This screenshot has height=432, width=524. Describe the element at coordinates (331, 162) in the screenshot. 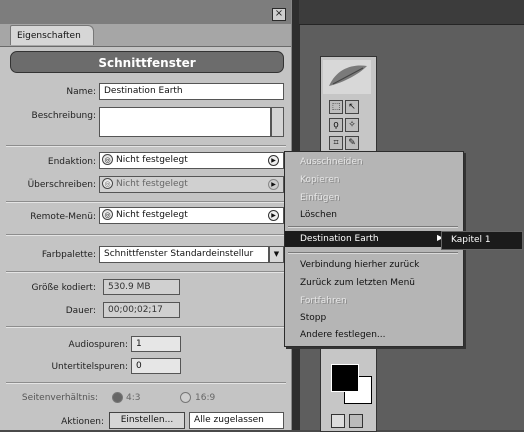

I see `menu-item-cut: Ausschneiden` at that location.